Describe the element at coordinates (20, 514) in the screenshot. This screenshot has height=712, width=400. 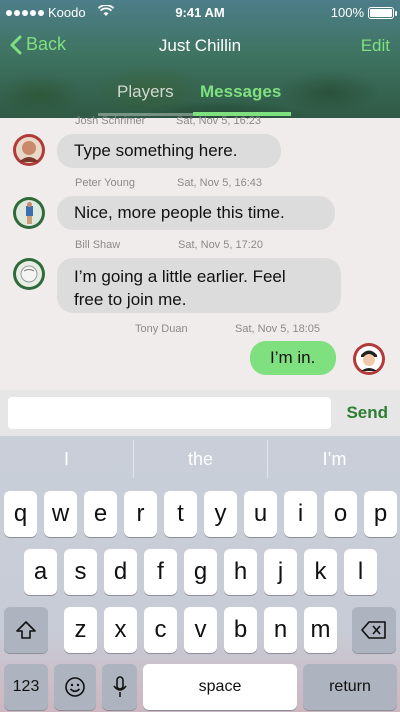
I see `key-q: q` at that location.